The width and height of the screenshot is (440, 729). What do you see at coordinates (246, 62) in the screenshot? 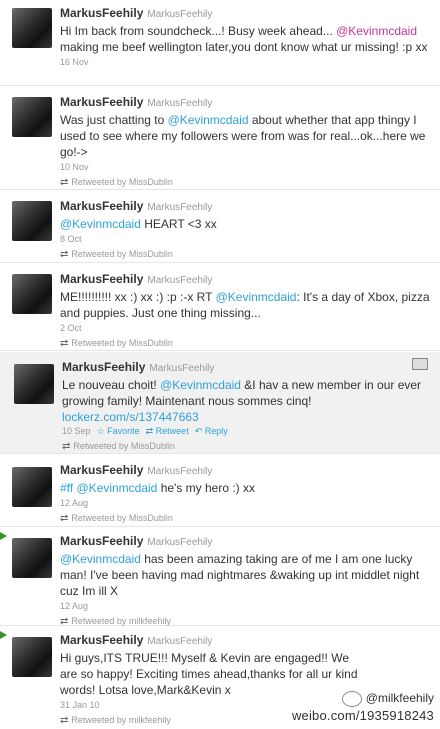
I see `tweet-date: 16 Nov` at bounding box center [246, 62].